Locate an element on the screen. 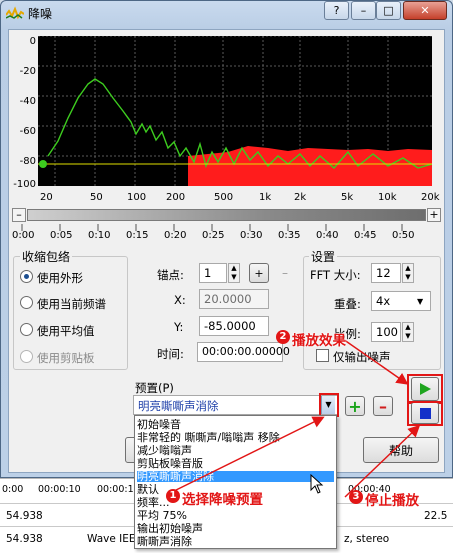  annotation-select-preset: 选择降噪预置 is located at coordinates (222, 500).